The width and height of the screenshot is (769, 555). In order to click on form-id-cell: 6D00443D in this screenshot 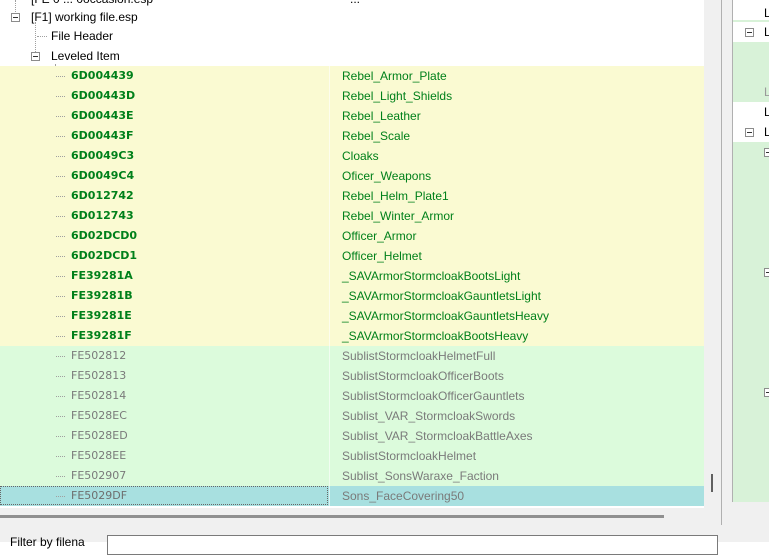, I will do `click(103, 95)`.